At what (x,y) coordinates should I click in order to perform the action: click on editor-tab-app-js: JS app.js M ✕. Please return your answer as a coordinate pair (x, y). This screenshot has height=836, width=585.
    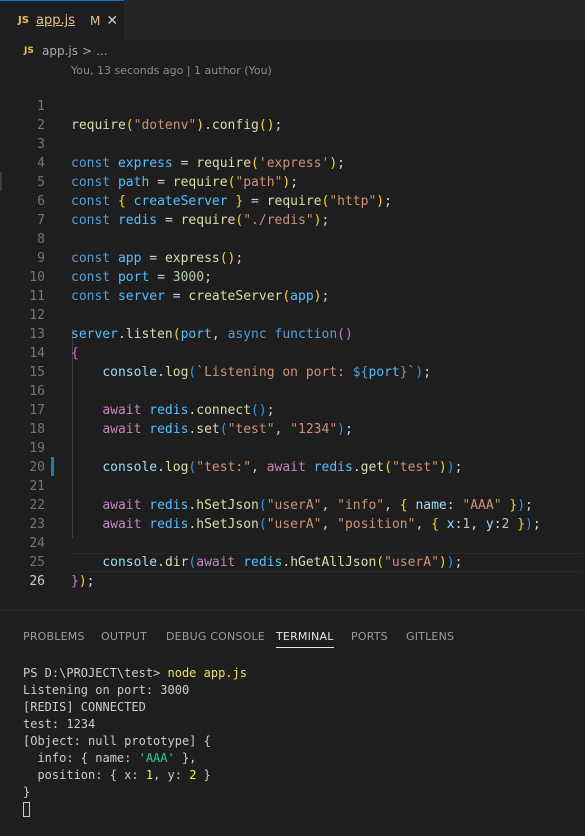
    Looking at the image, I should click on (62, 20).